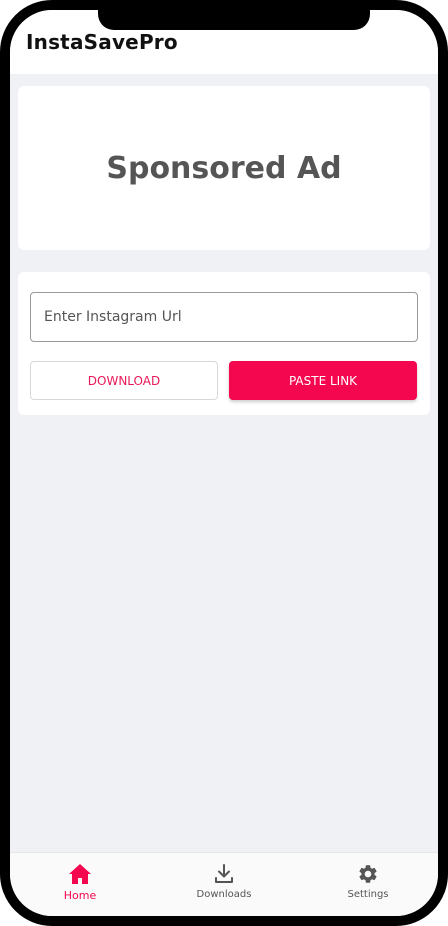 The width and height of the screenshot is (448, 926). Describe the element at coordinates (124, 380) in the screenshot. I see `download-button: DOWNLOAD` at that location.